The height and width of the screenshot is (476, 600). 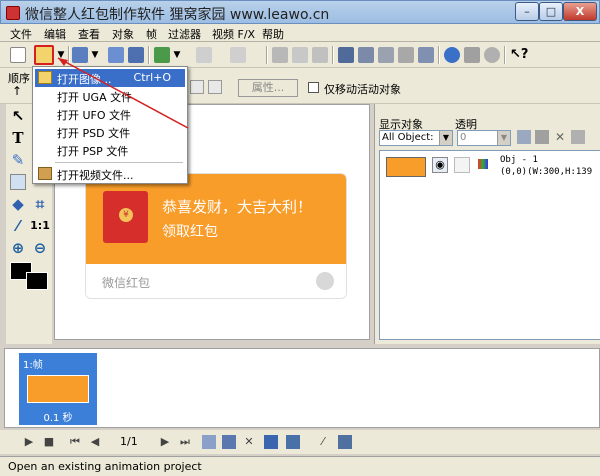 What do you see at coordinates (527, 11) in the screenshot?
I see `minimize-button: –` at bounding box center [527, 11].